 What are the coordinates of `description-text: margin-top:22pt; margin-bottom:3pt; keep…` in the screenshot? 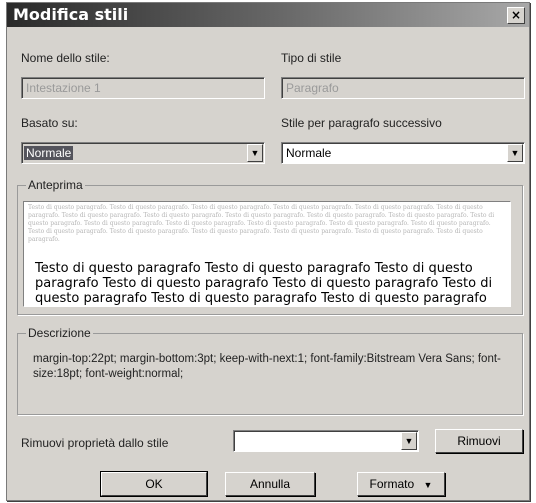 It's located at (267, 366).